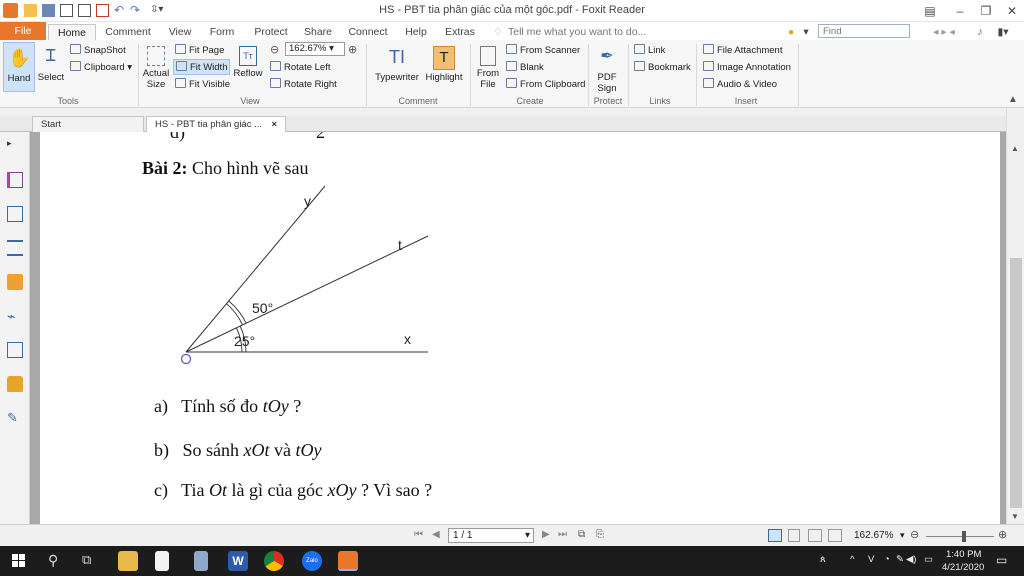  I want to click on minimize-button: –, so click(960, 11).